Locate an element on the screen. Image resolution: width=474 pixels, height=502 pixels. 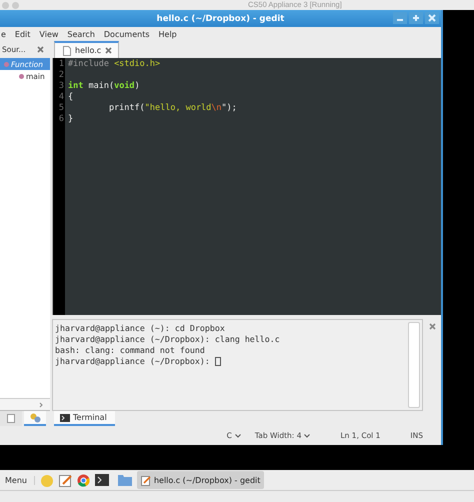
browser-icon is located at coordinates (83, 480).